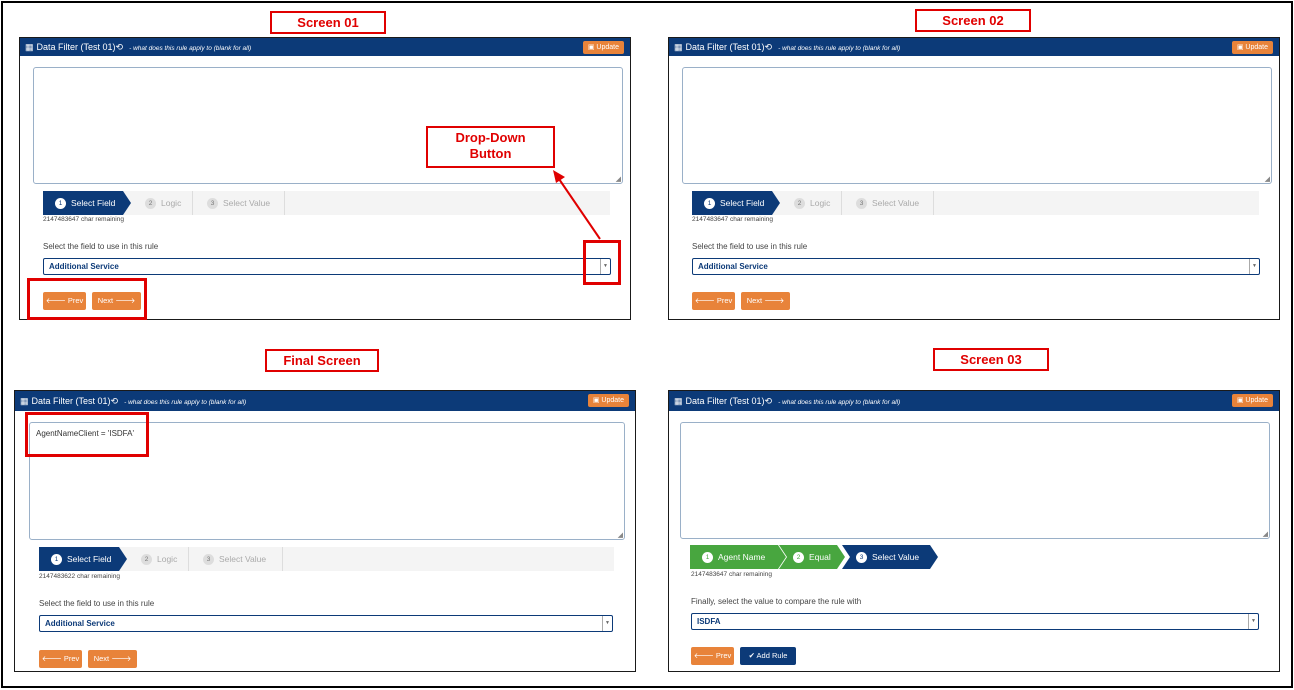 This screenshot has height=690, width=1294. Describe the element at coordinates (79, 576) in the screenshot. I see `char-remaining: 2147483622 char remaining` at that location.